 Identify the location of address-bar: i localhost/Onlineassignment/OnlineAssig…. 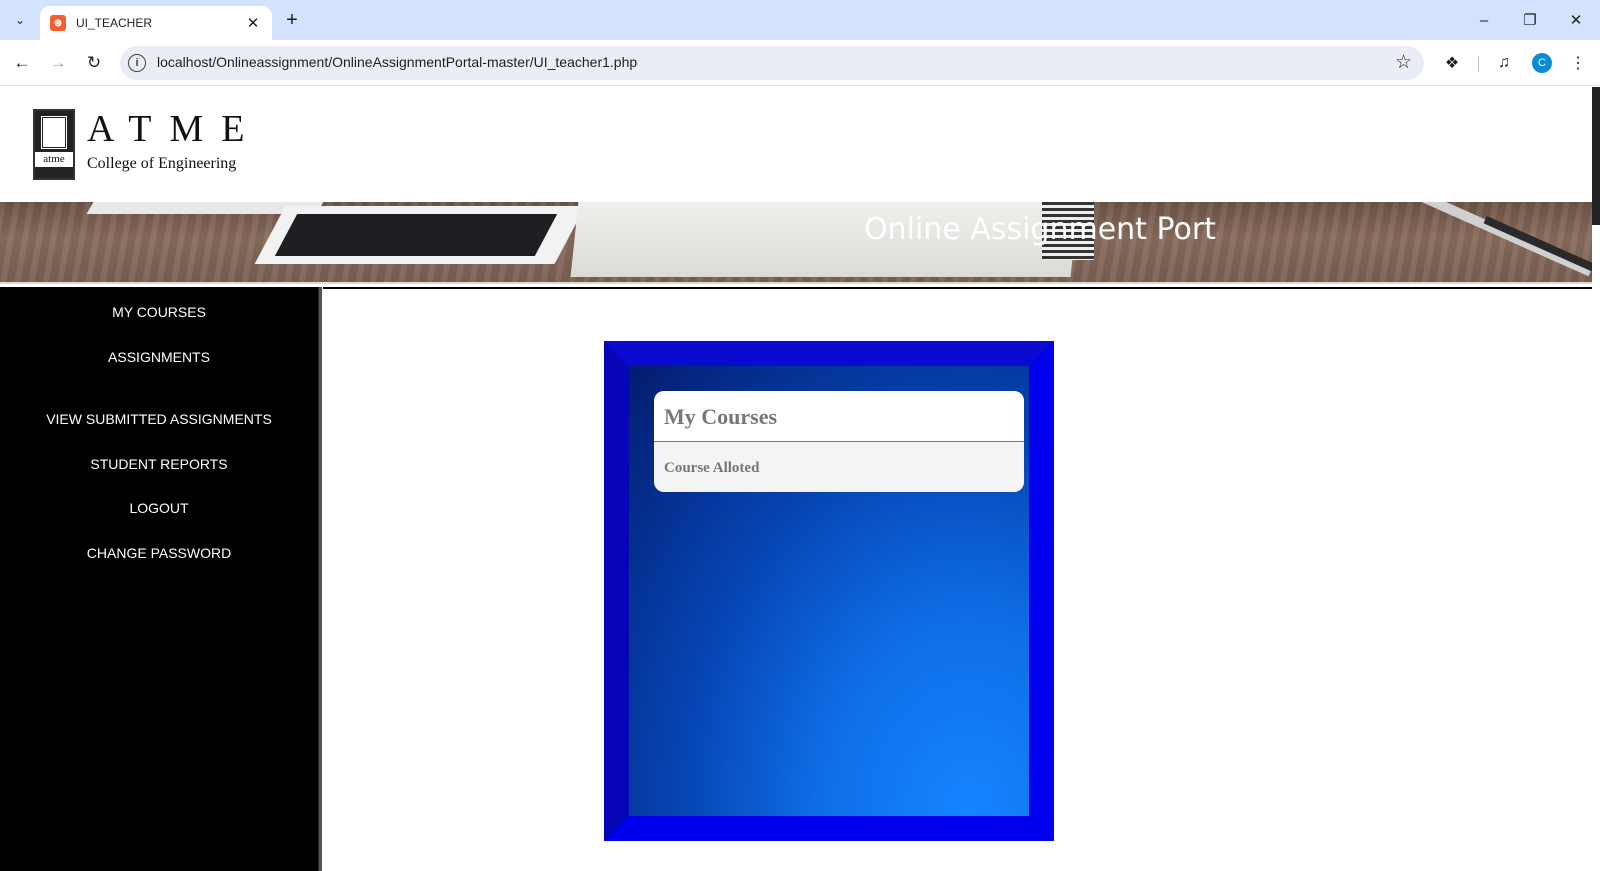
(772, 63).